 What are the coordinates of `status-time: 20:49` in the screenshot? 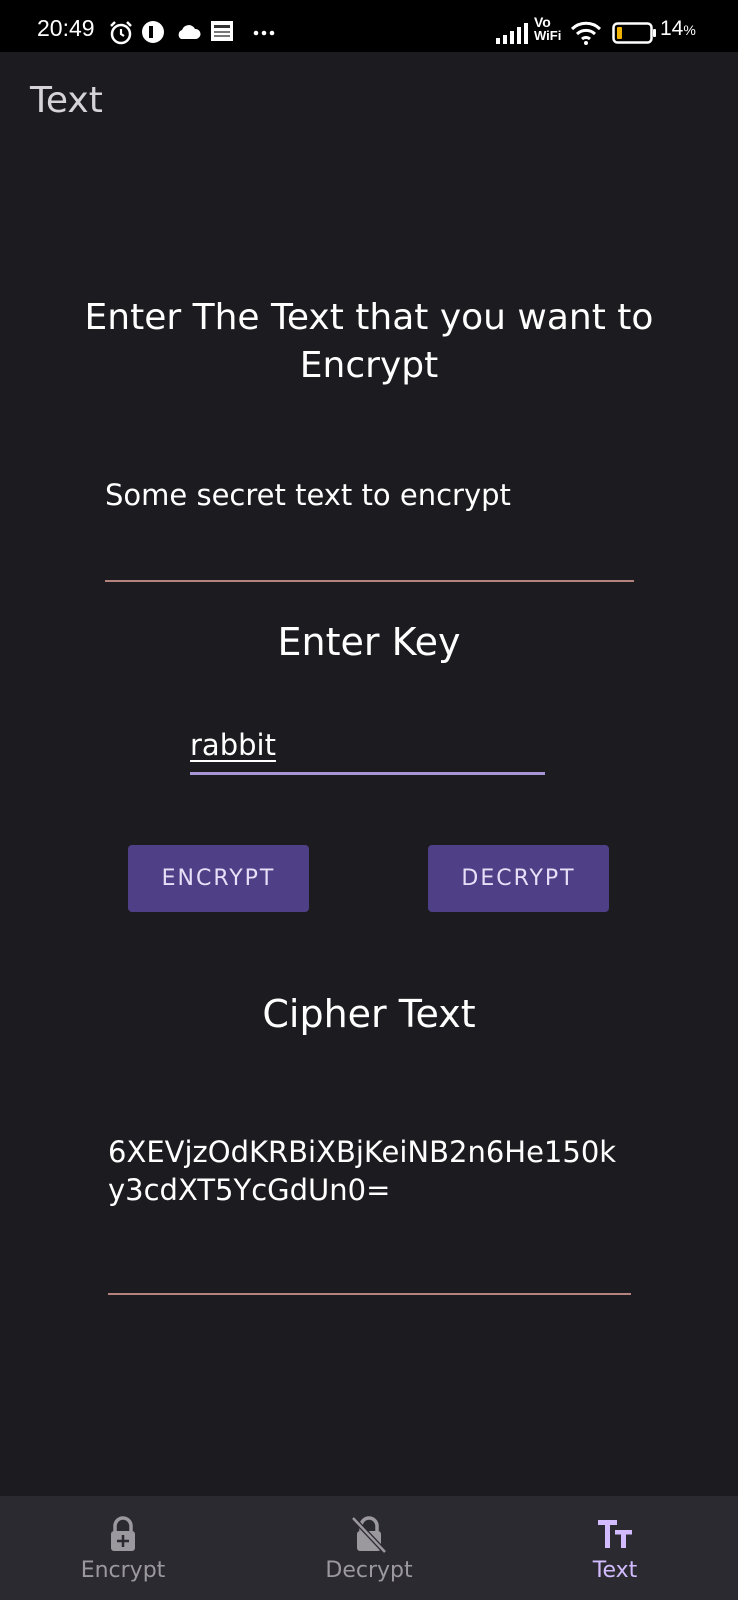 It's located at (66, 28).